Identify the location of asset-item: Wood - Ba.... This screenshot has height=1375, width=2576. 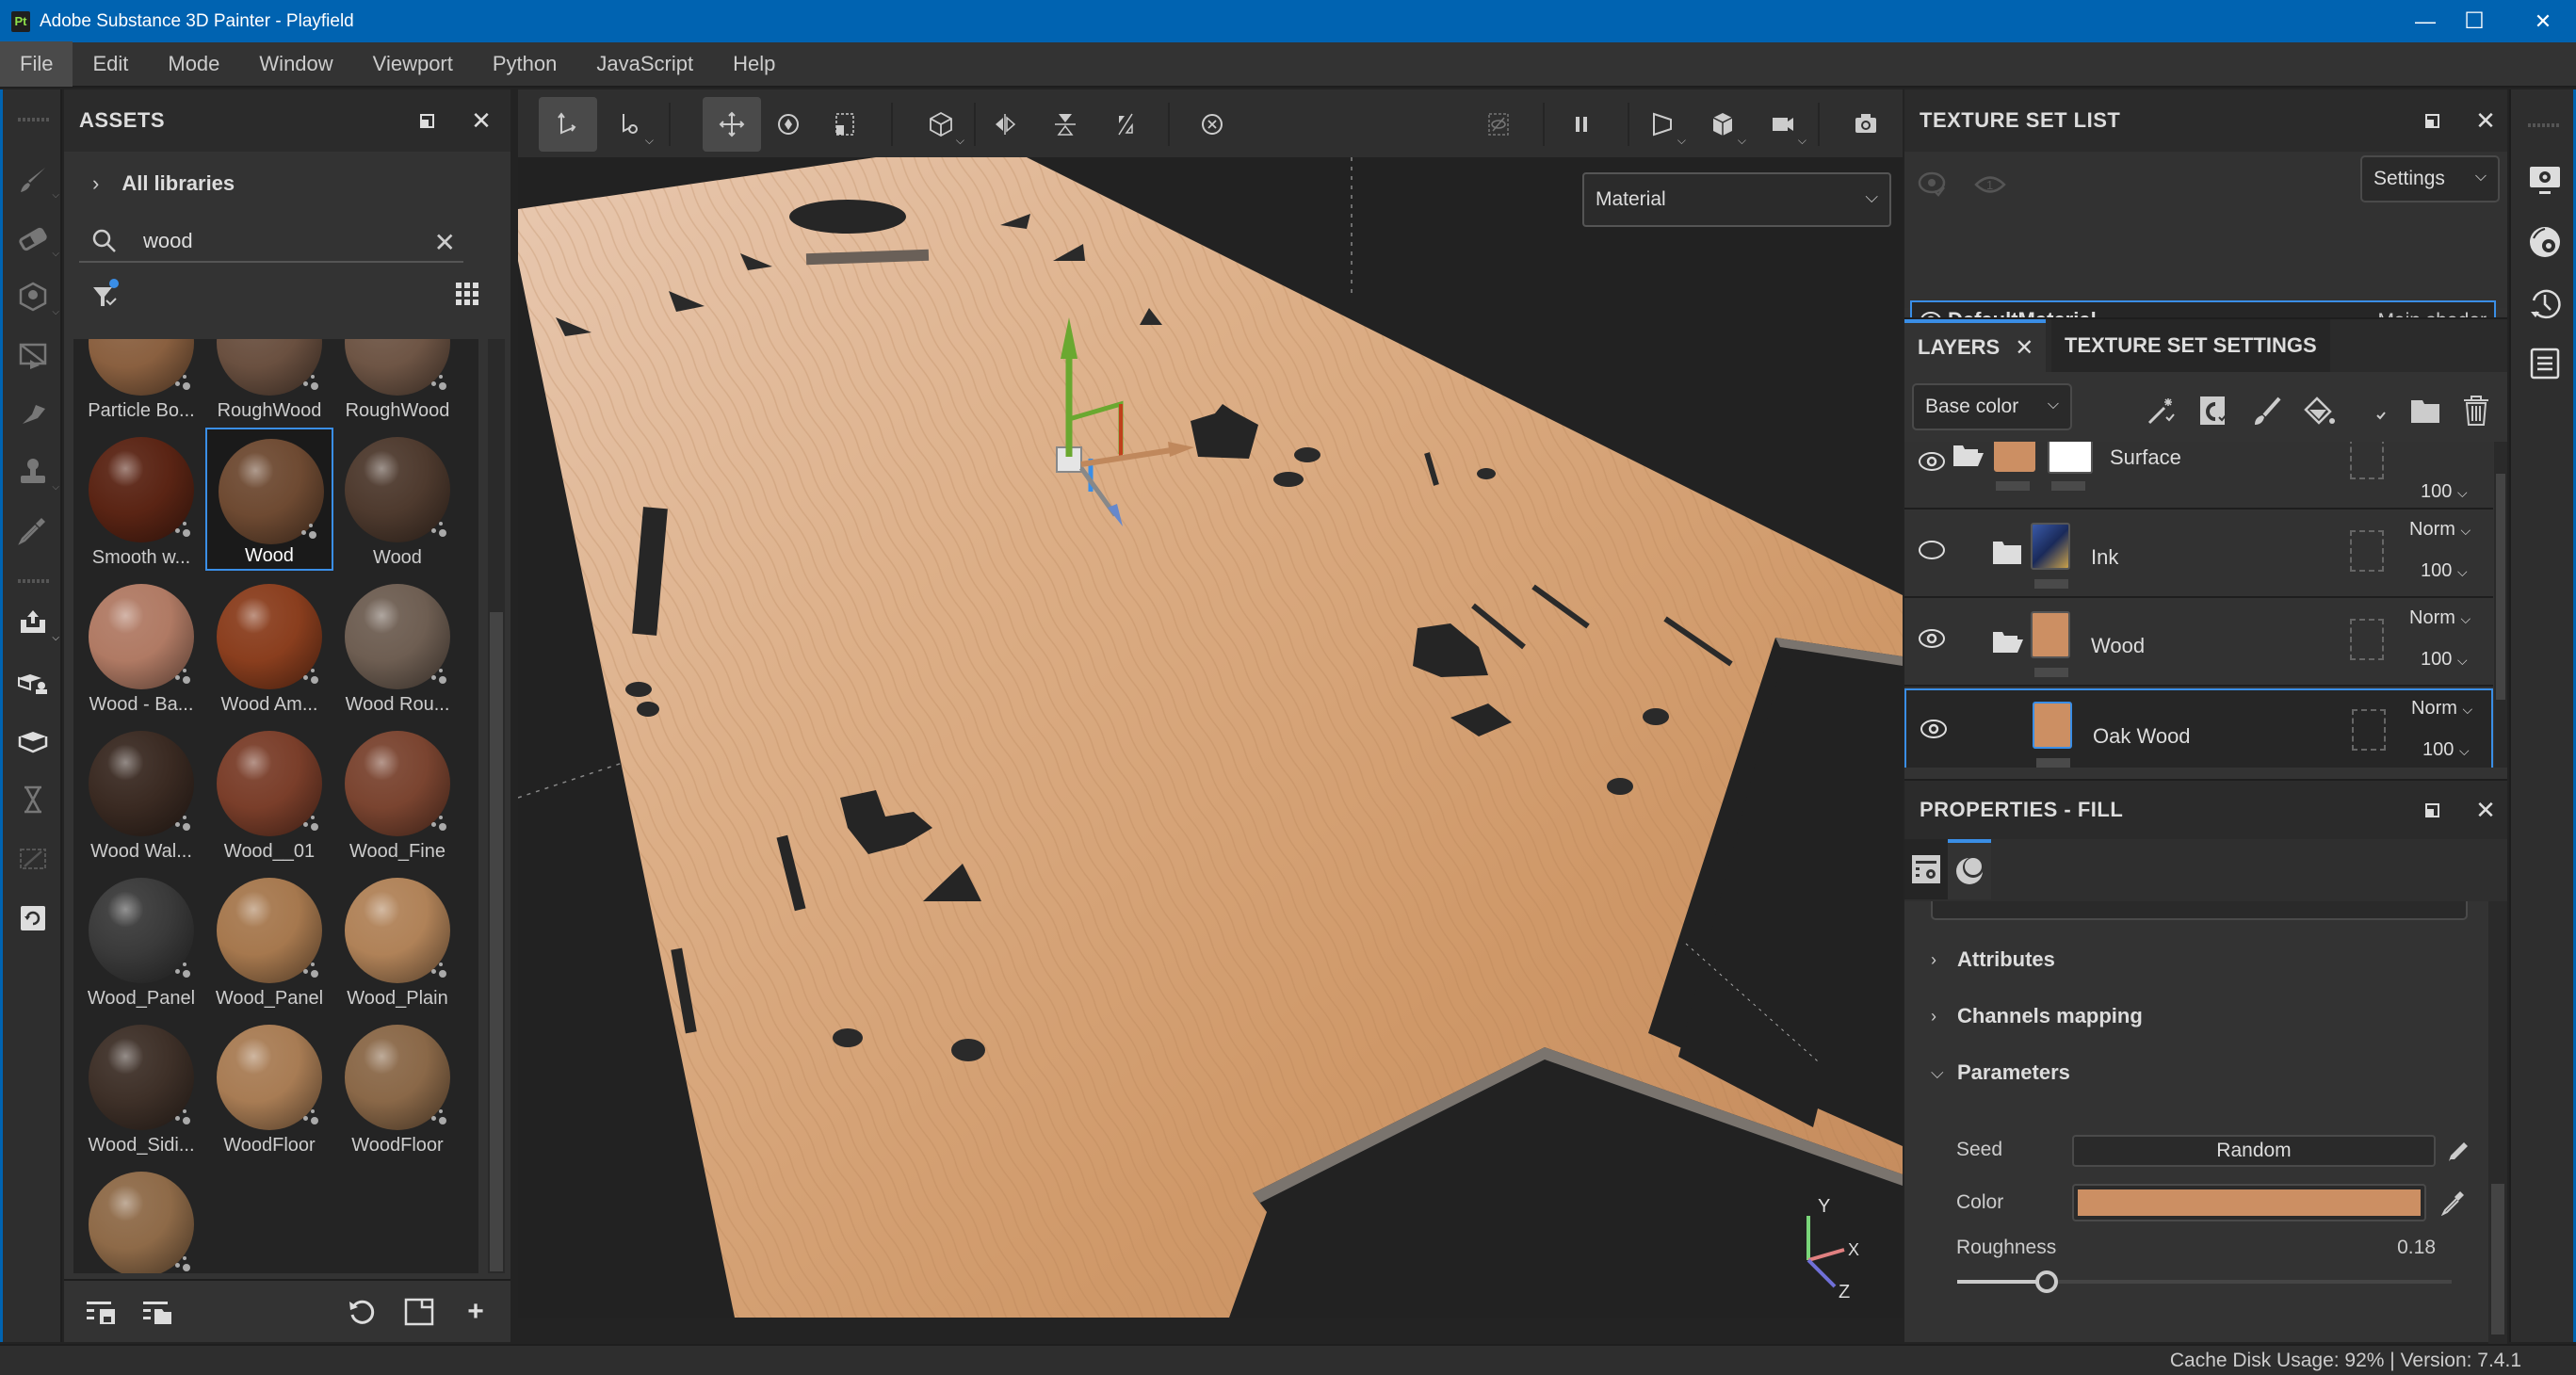
(141, 646).